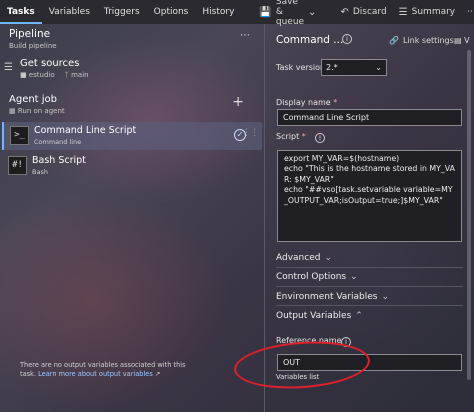 The width and height of the screenshot is (474, 412). I want to click on tab-variables: Variables, so click(69, 12).